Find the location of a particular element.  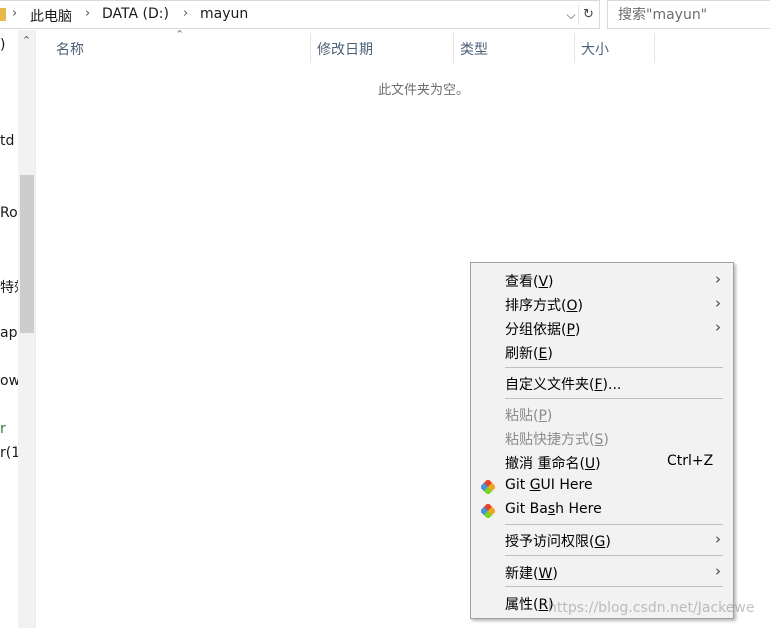

menu-item-label: 授予访问权限(G) is located at coordinates (558, 541).